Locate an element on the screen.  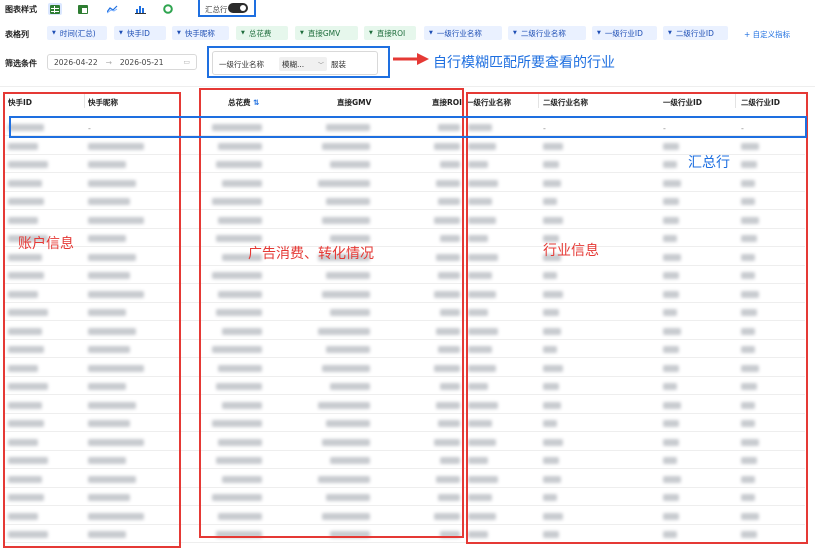
date-range-picker: 2026-04-22 → 2026-05-21 ▭ is located at coordinates (122, 62).